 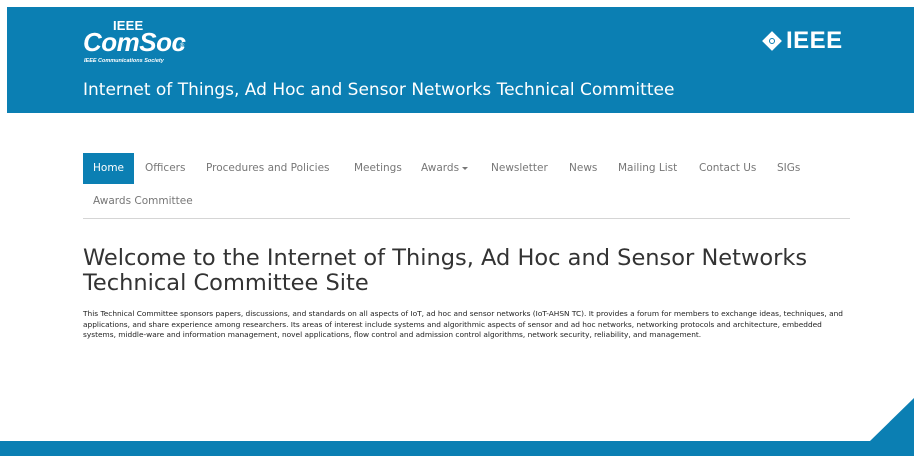 What do you see at coordinates (182, 45) in the screenshot?
I see `comsoc-logo-registered: ®` at bounding box center [182, 45].